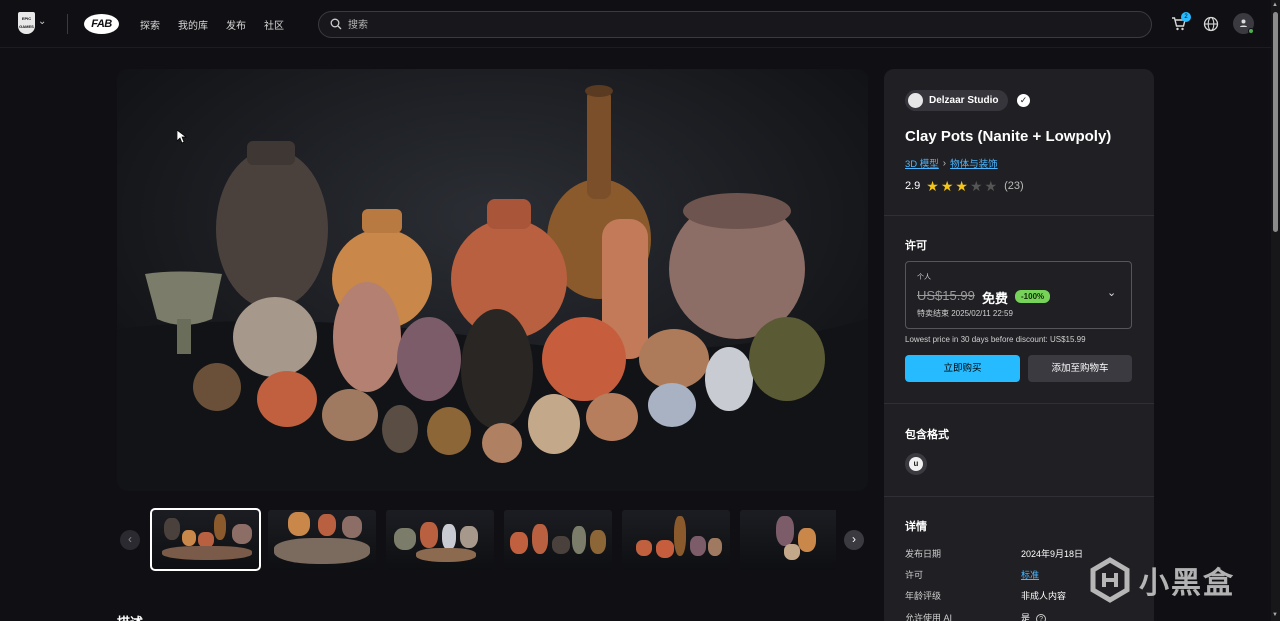 This screenshot has width=1280, height=621. Describe the element at coordinates (336, 24) in the screenshot. I see `search-icon` at that location.